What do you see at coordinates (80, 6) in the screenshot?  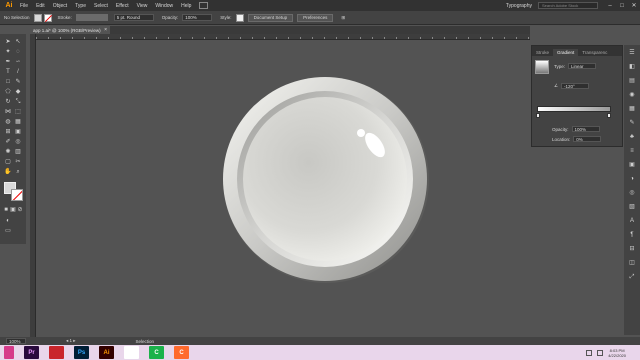 I see `menu-type: Type` at bounding box center [80, 6].